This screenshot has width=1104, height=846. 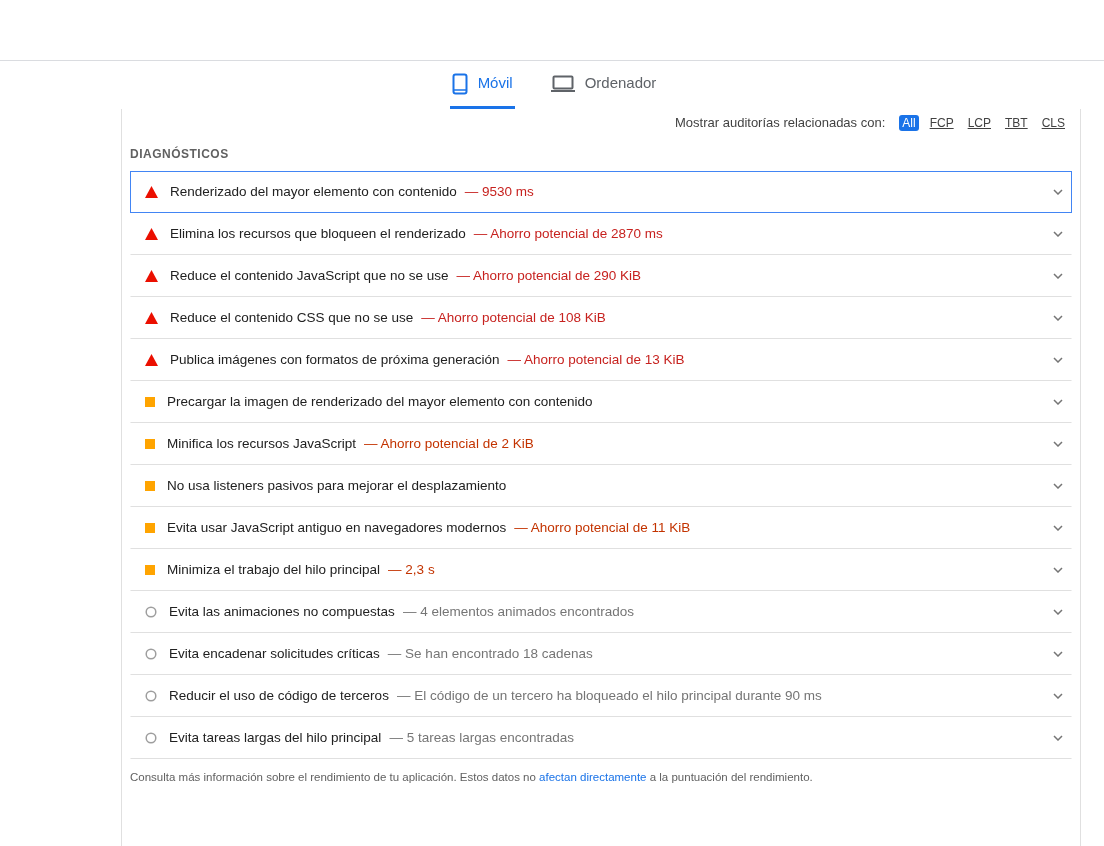 I want to click on audit-detail: — 4 elementos animados encontrados, so click(x=518, y=611).